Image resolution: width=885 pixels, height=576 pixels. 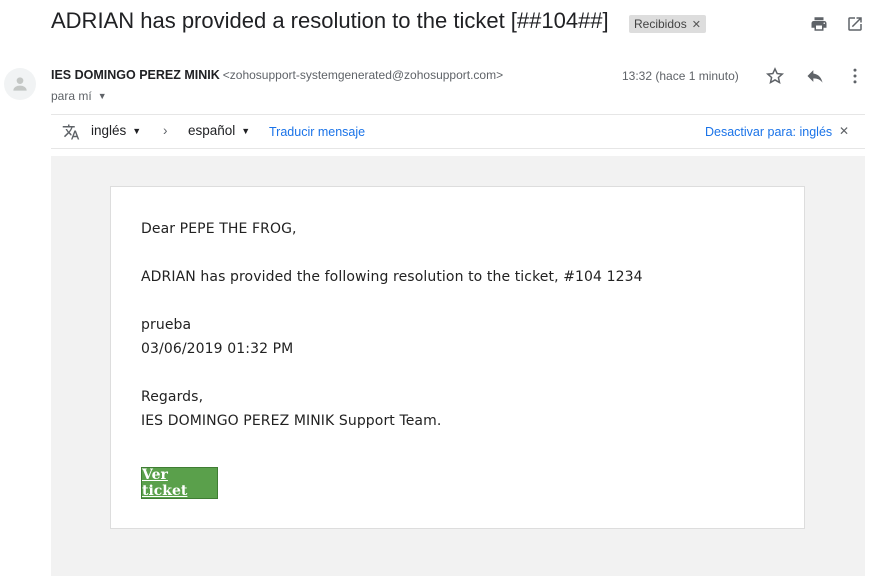 I want to click on recipient-label: para mí, so click(x=71, y=96).